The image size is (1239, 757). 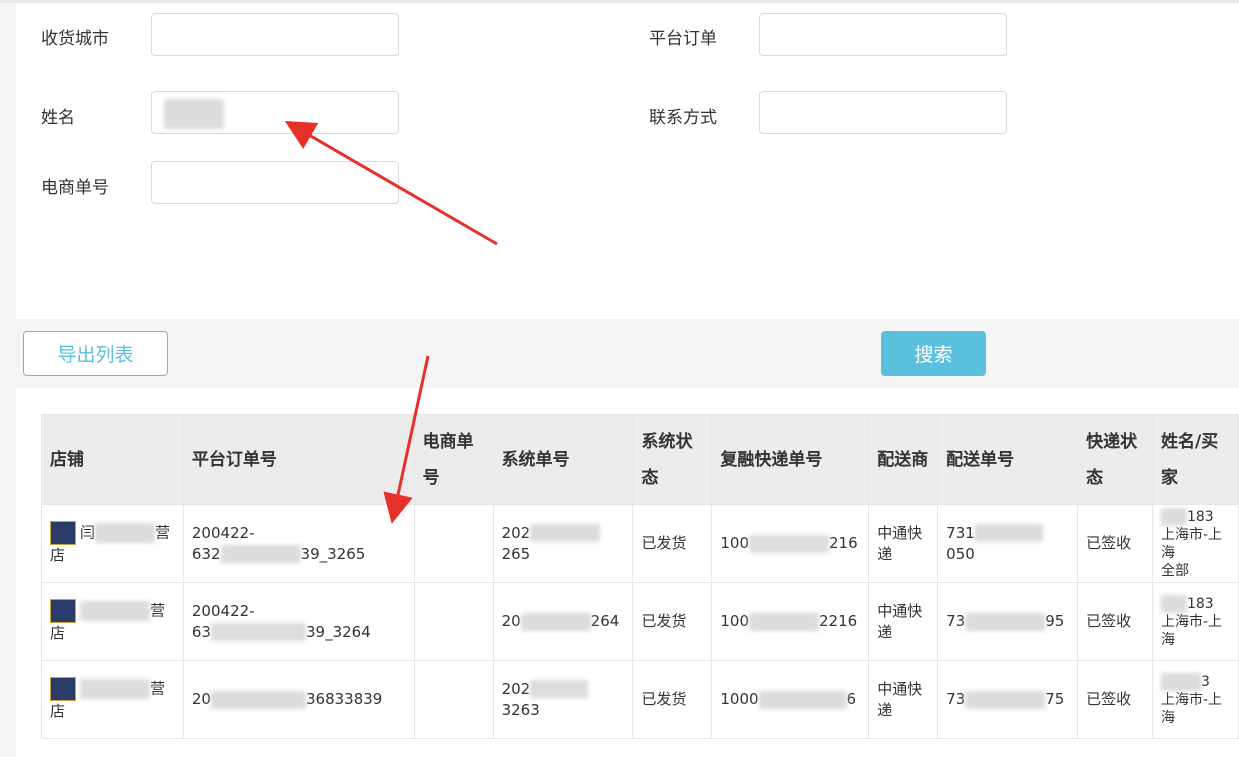 I want to click on buyer-cell: 183 上海市-上海 全部, so click(x=1195, y=543).